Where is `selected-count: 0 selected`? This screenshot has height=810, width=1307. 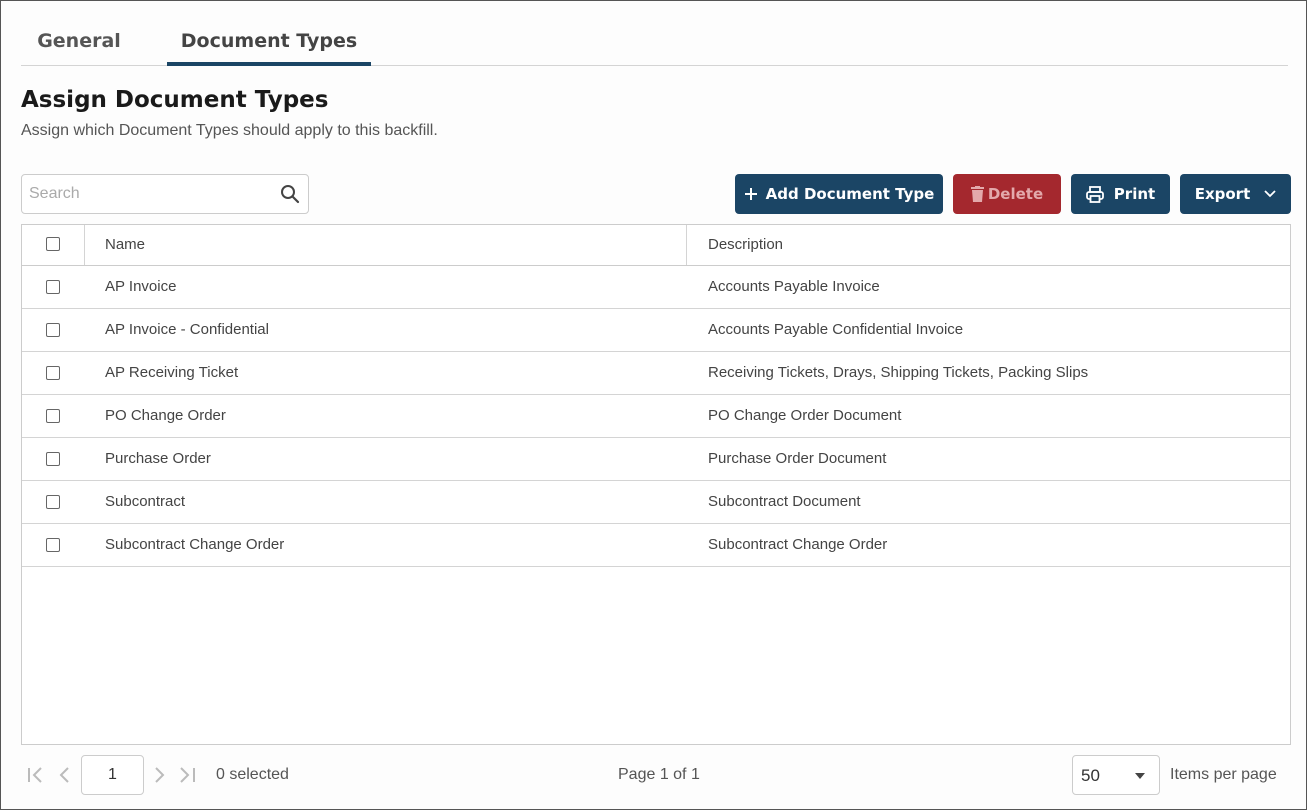
selected-count: 0 selected is located at coordinates (252, 774).